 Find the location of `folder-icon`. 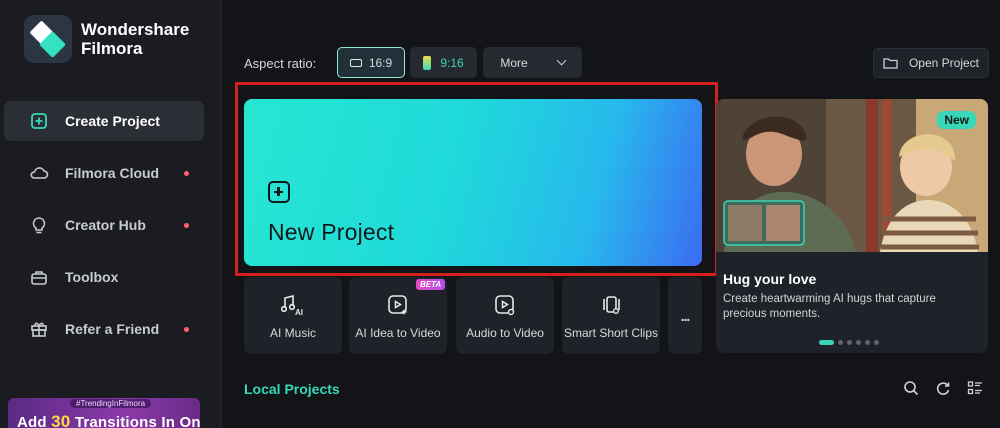

folder-icon is located at coordinates (890, 63).